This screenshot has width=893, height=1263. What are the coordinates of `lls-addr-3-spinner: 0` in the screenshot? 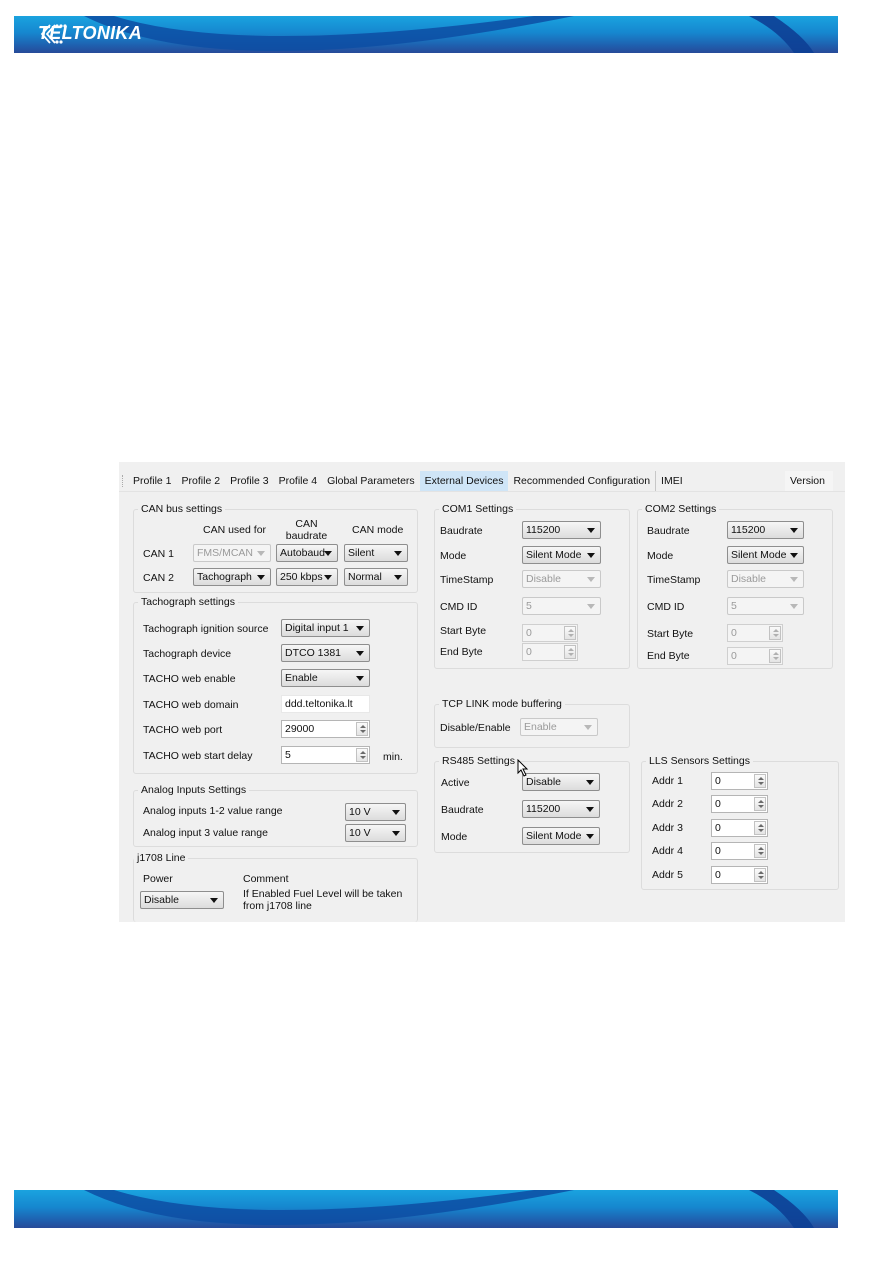 It's located at (739, 828).